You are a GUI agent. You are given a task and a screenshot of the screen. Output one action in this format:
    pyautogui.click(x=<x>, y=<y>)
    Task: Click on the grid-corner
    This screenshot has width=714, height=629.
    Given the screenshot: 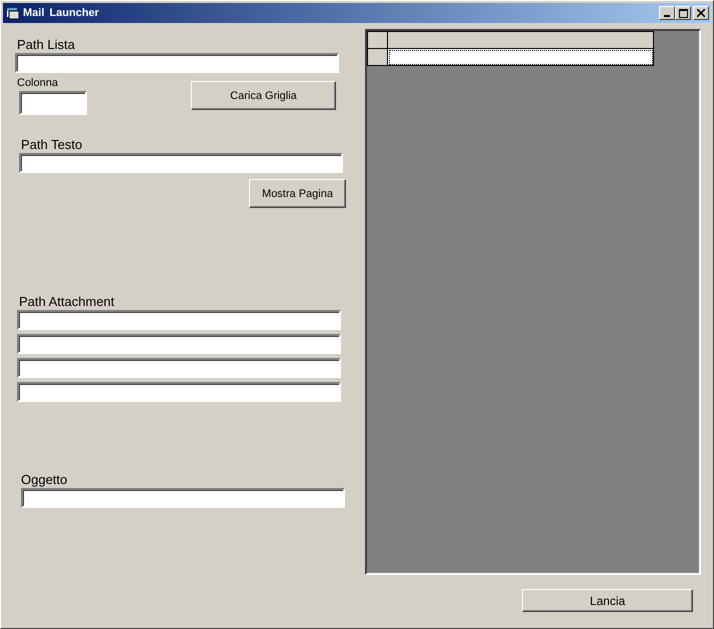 What is the action you would take?
    pyautogui.click(x=378, y=40)
    